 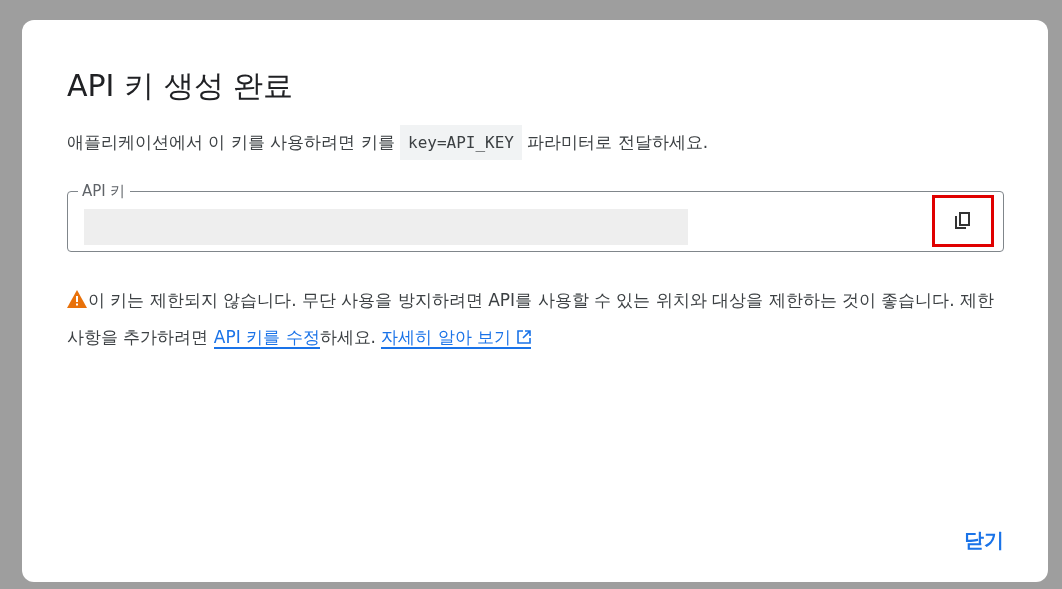 I want to click on warning-icon, so click(x=77, y=299).